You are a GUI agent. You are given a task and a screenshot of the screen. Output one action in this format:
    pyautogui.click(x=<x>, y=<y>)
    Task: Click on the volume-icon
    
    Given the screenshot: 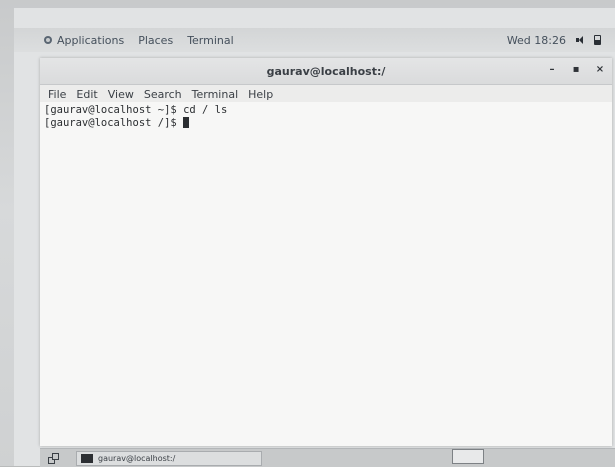 What is the action you would take?
    pyautogui.click(x=580, y=40)
    